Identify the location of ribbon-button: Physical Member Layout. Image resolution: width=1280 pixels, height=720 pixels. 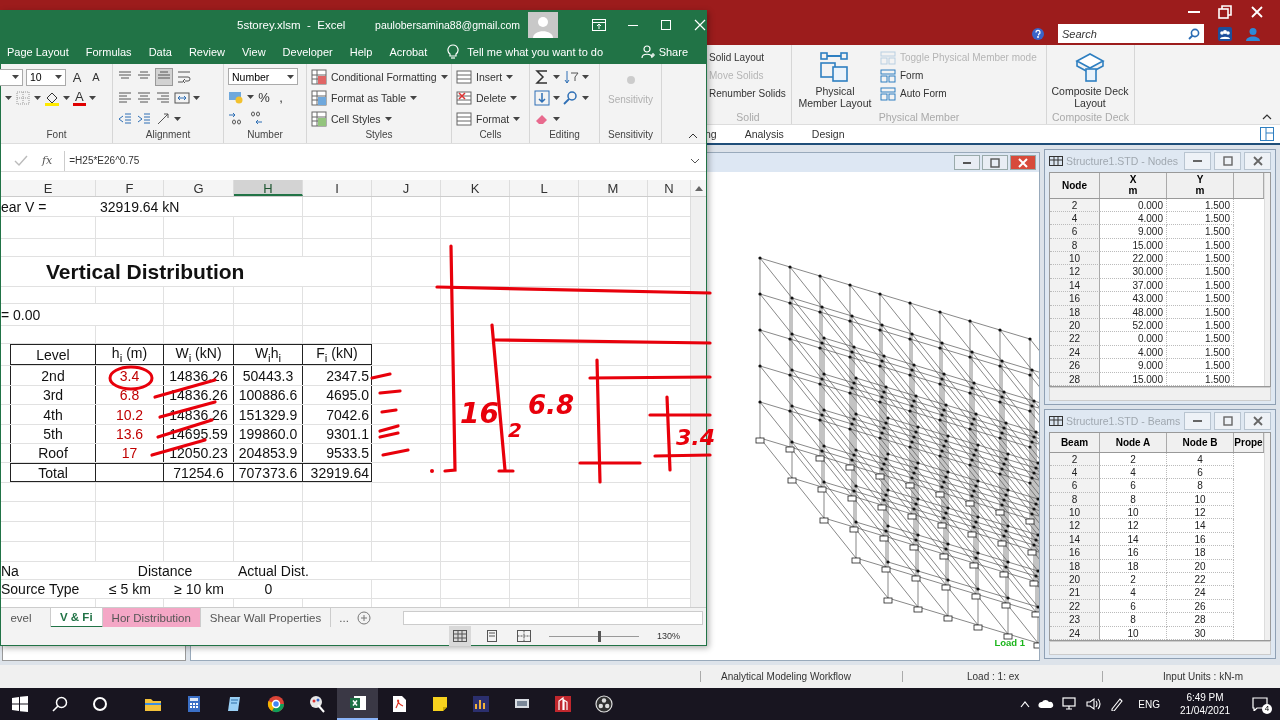
(835, 79).